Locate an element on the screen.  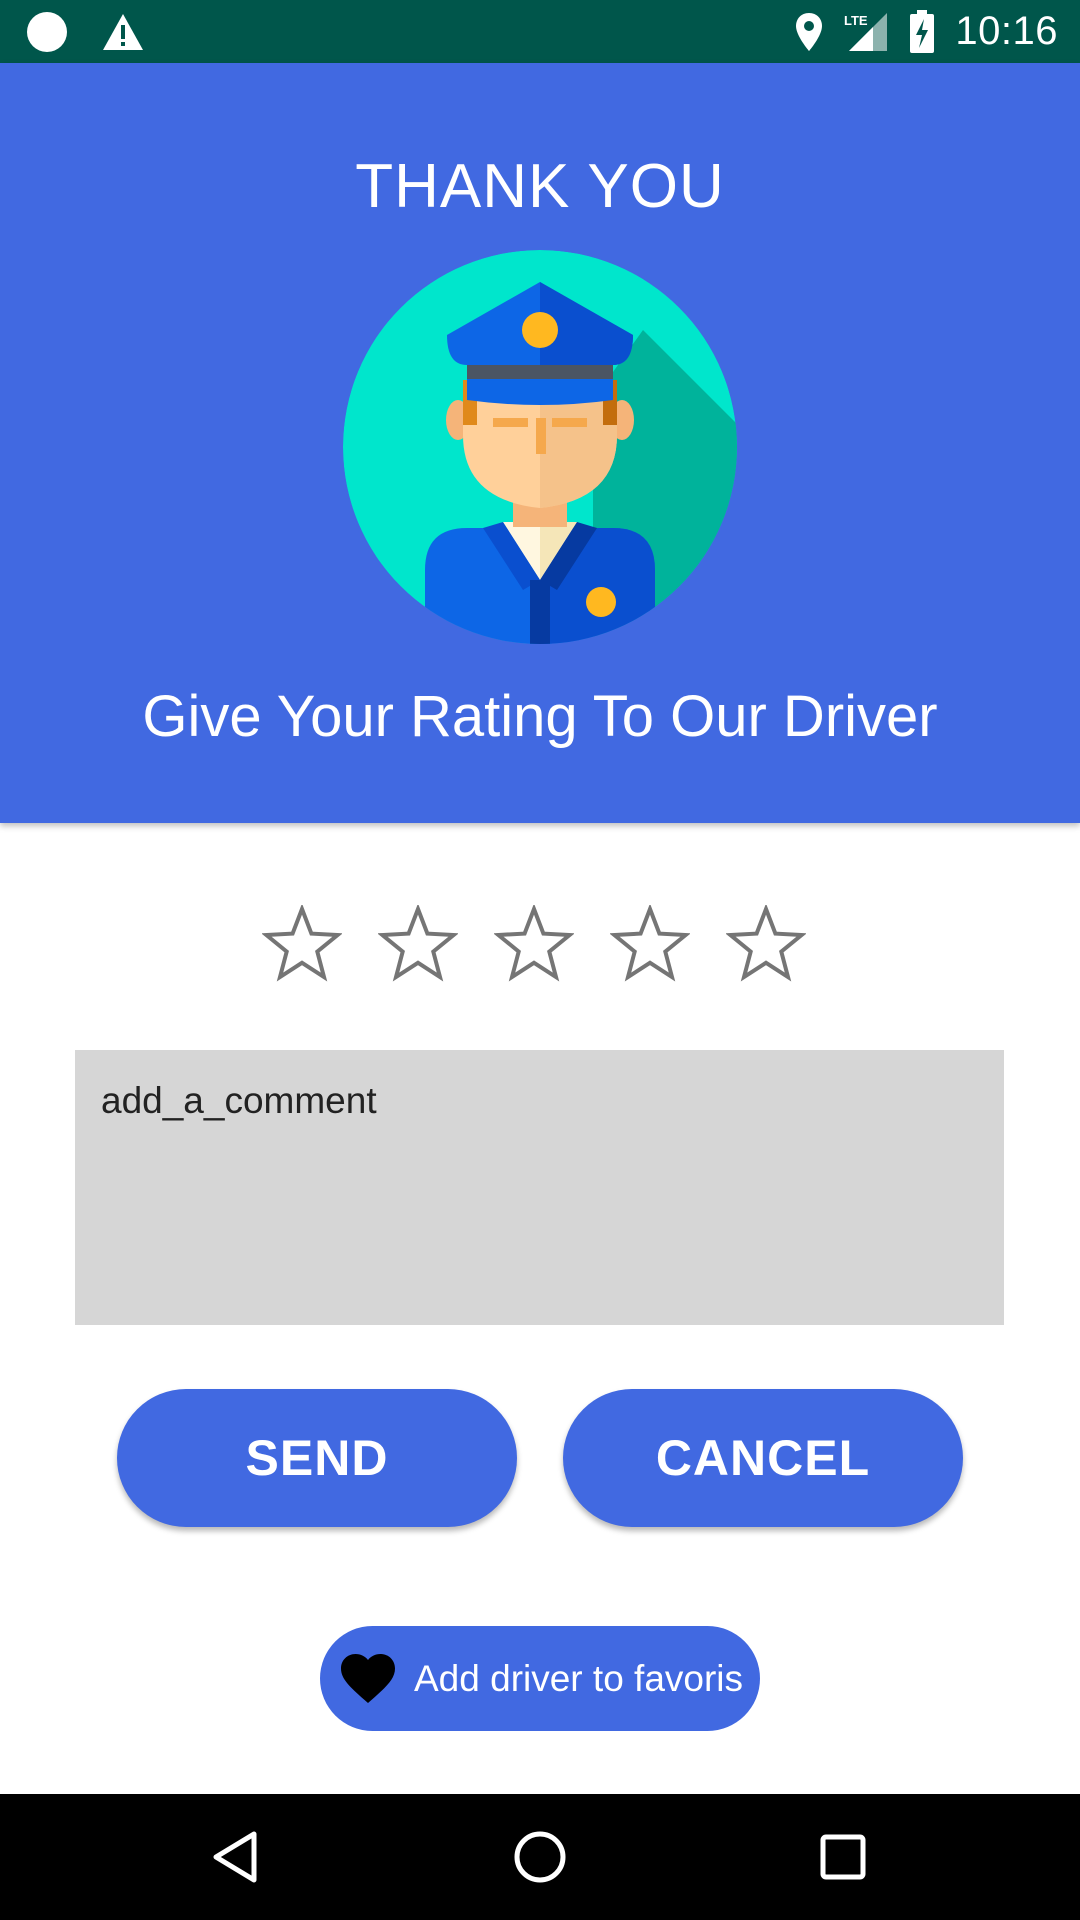
recents-button is located at coordinates (843, 1857).